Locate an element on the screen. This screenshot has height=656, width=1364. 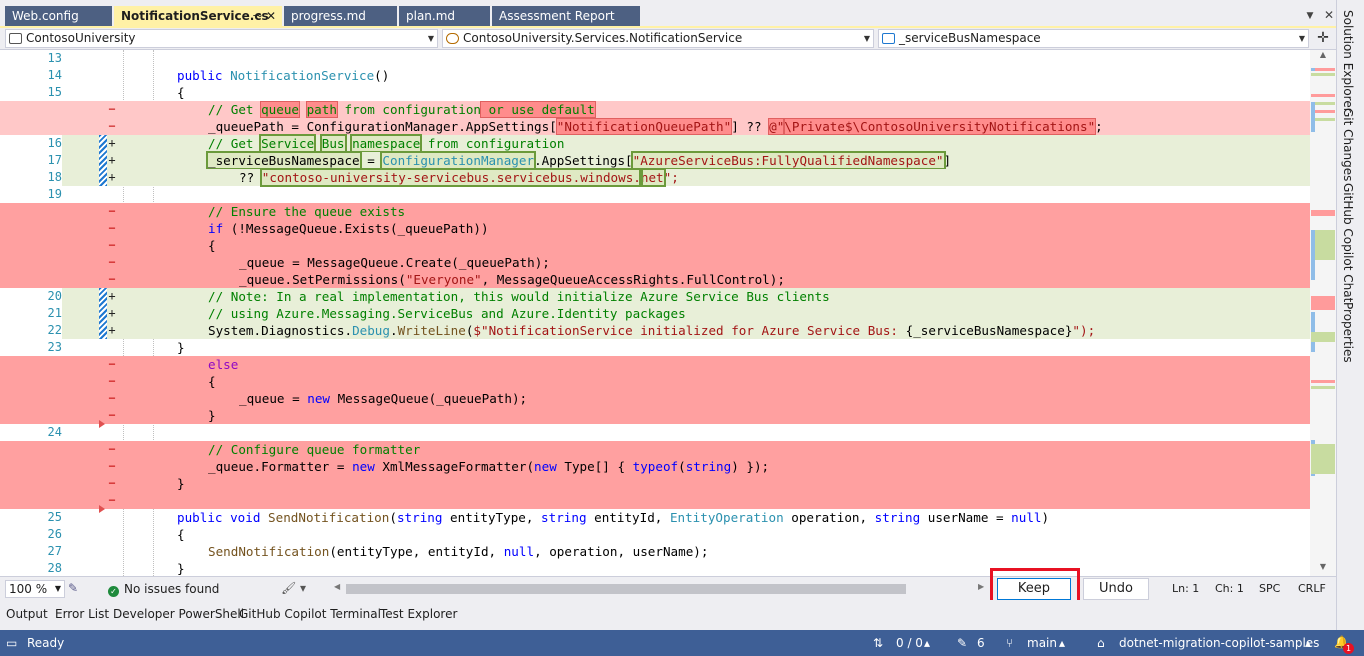
line-number: 22 is located at coordinates (31, 330).